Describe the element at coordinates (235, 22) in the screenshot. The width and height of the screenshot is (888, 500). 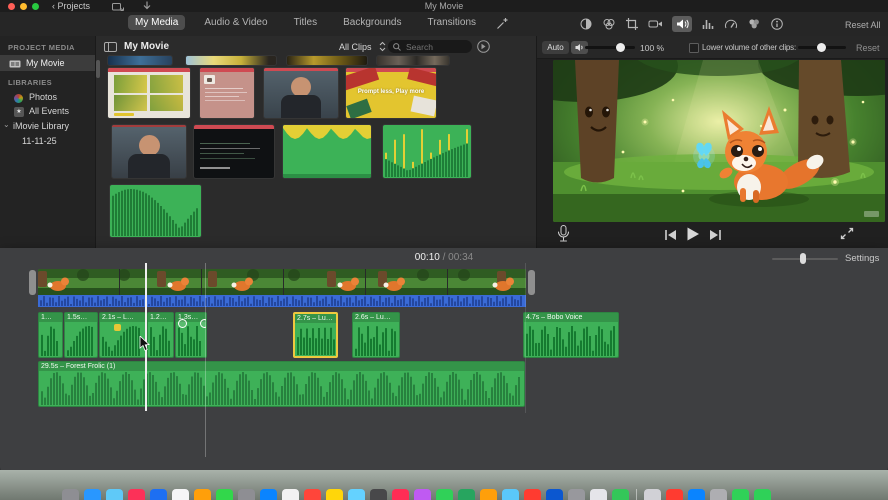
I see `tab-audio-video: Audio & Video` at that location.